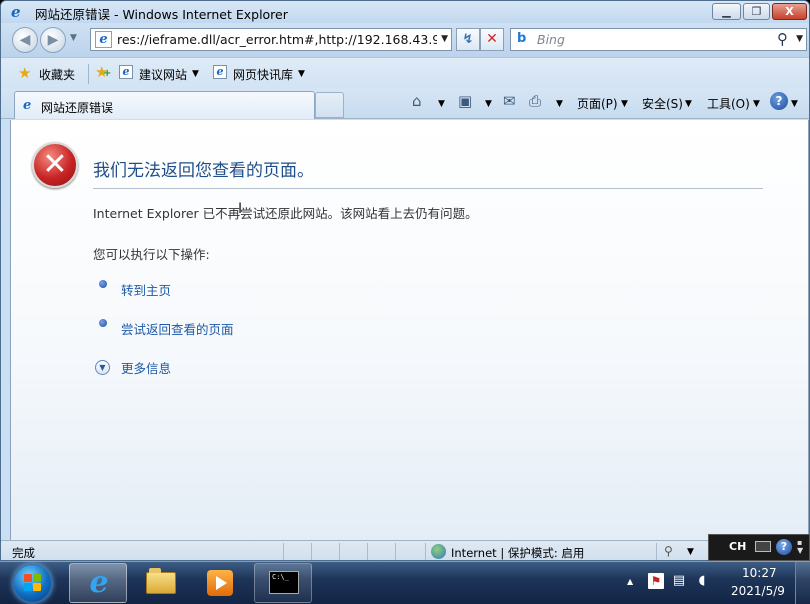 Image resolution: width=810 pixels, height=604 pixels. I want to click on web-slice-gallery-icon: e, so click(220, 72).